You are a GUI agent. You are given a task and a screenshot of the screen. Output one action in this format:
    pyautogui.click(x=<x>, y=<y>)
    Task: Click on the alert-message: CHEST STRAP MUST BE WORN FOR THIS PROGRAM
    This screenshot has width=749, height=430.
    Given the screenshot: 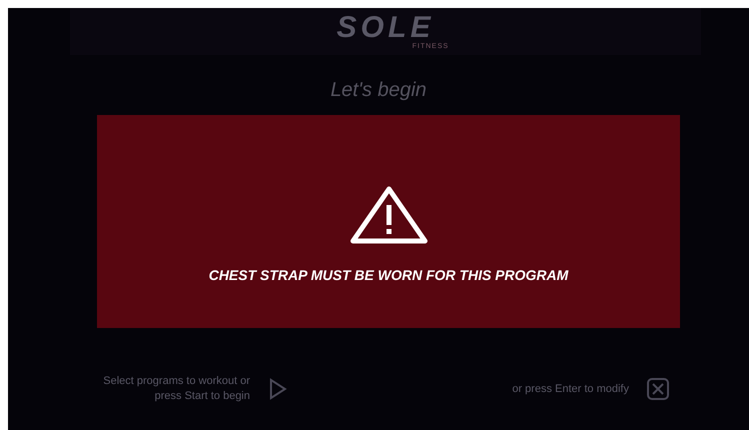 What is the action you would take?
    pyautogui.click(x=388, y=275)
    